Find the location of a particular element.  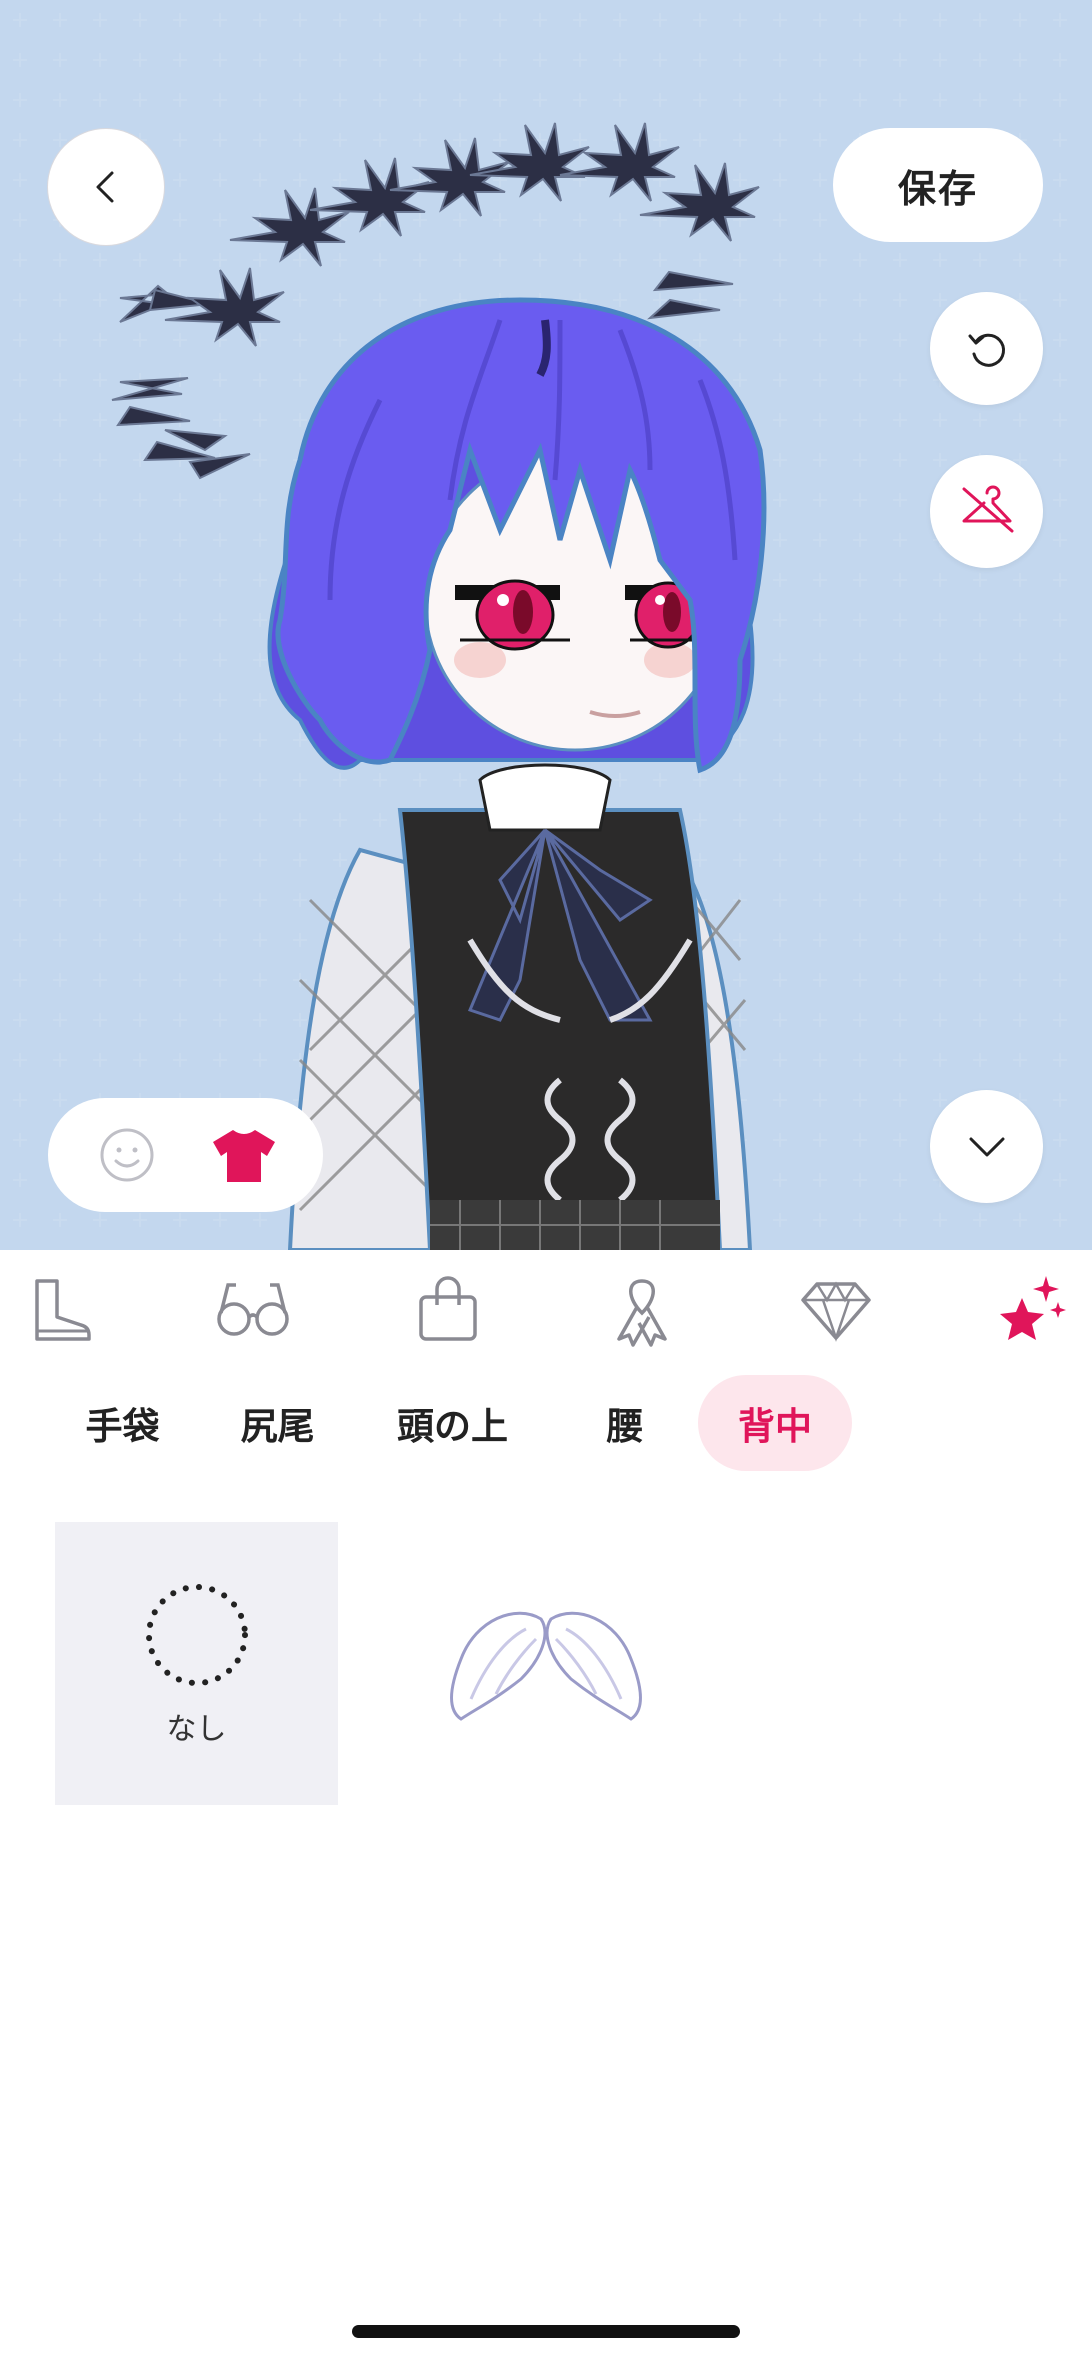

chevron-left-icon is located at coordinates (105, 187).